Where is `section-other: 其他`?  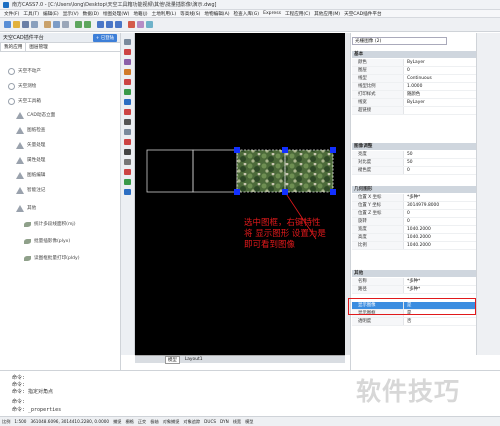
section-other: 其他 is located at coordinates (414, 273).